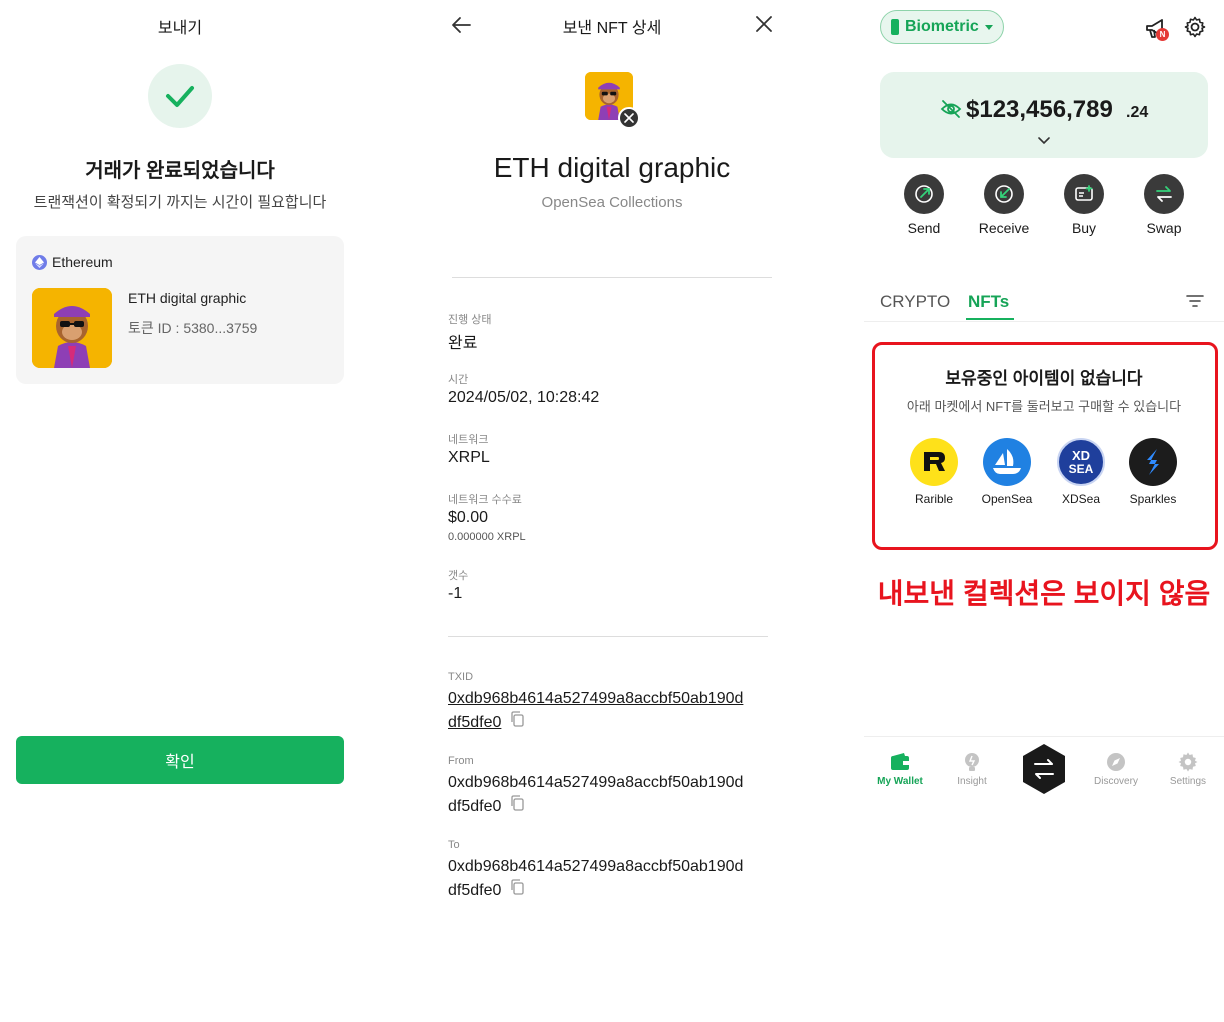 Image resolution: width=1224 pixels, height=1022 pixels. What do you see at coordinates (470, 320) in the screenshot?
I see `status-label: 진행 상태` at bounding box center [470, 320].